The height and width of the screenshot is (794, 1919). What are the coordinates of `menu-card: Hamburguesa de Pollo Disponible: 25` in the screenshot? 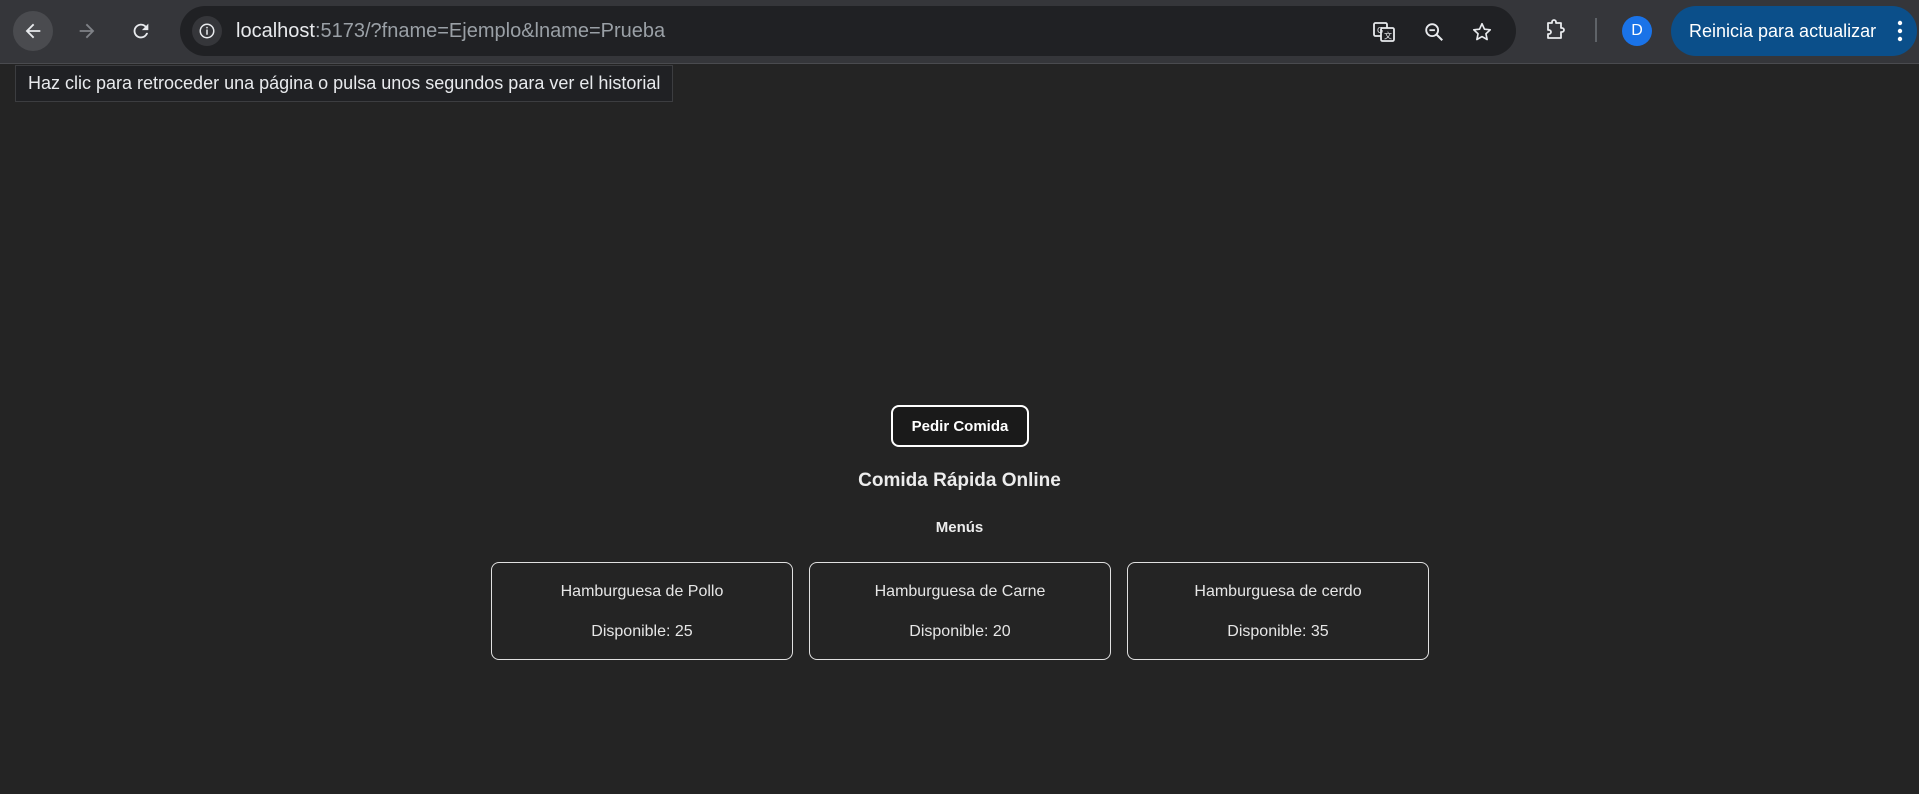 It's located at (642, 611).